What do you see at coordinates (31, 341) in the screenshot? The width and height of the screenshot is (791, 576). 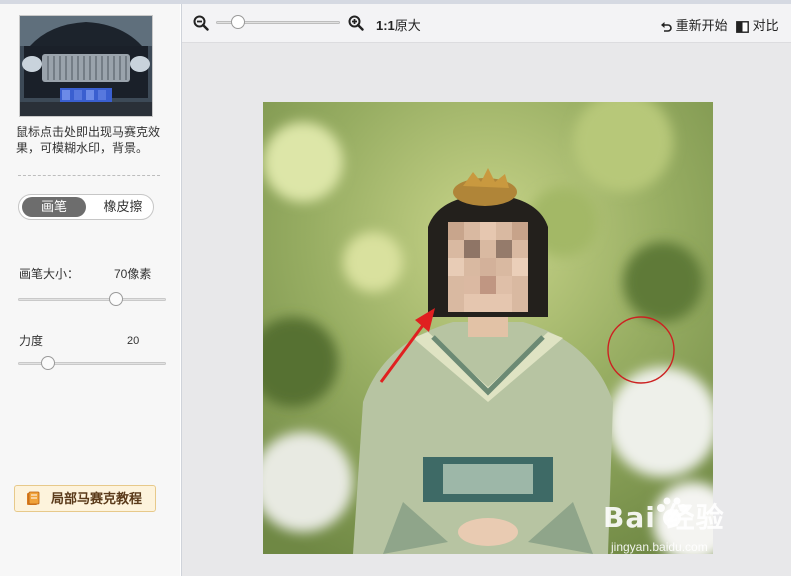 I see `strength-label: 力度` at bounding box center [31, 341].